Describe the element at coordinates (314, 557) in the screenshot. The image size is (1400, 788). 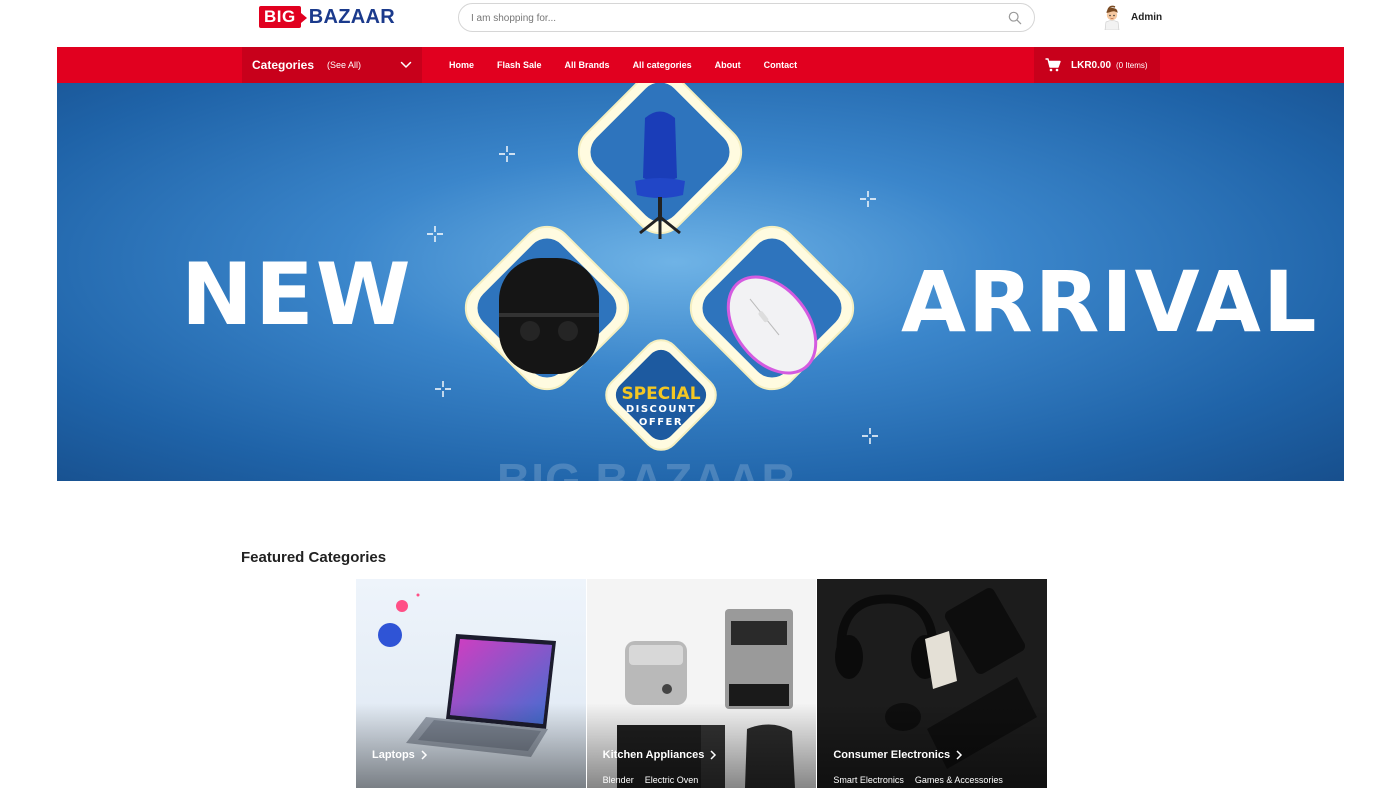
I see `featured-categories-title: Featured Categories` at that location.